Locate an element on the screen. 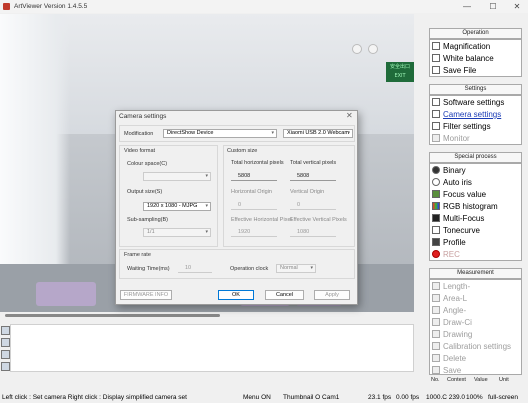 The height and width of the screenshot is (403, 528). v-origin-input: 0 is located at coordinates (313, 205).